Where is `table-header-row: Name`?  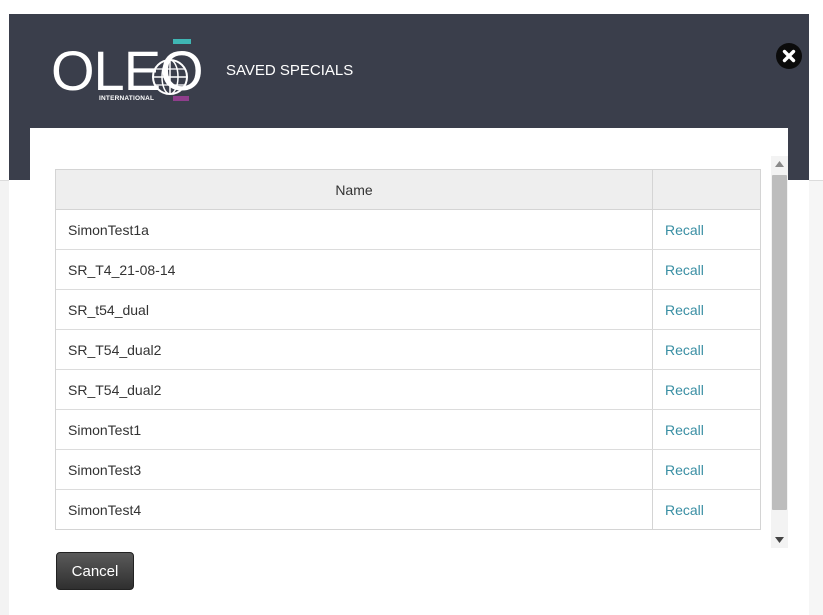 table-header-row: Name is located at coordinates (408, 190).